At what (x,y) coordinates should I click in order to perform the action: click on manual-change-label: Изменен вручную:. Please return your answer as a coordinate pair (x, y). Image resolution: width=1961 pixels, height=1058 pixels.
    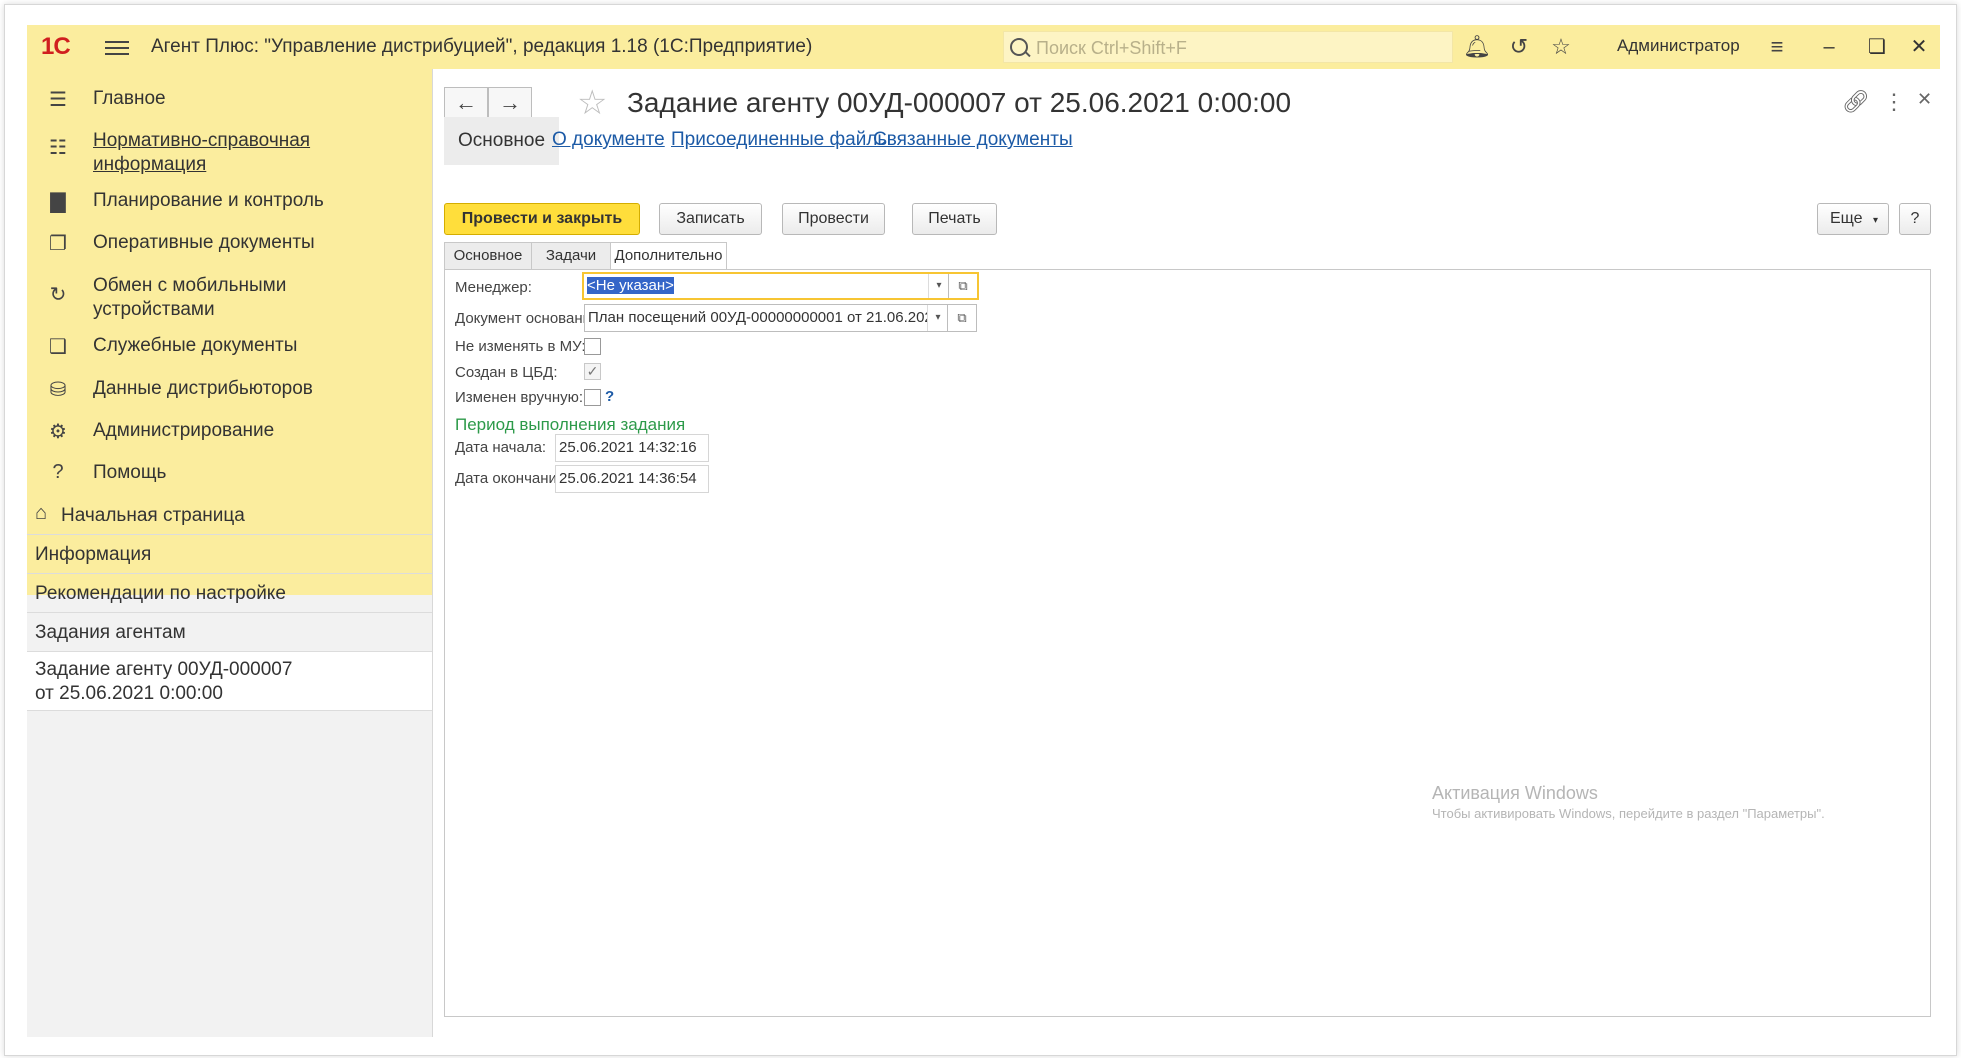
    Looking at the image, I should click on (519, 397).